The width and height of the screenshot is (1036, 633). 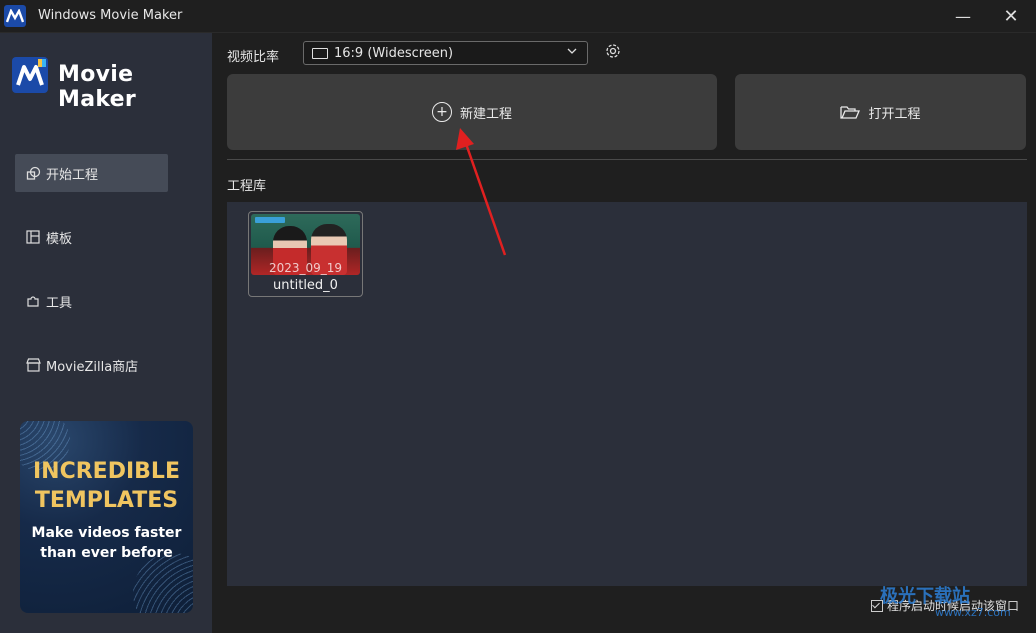 I want to click on sidebar-item-label: 模板, so click(x=59, y=239).